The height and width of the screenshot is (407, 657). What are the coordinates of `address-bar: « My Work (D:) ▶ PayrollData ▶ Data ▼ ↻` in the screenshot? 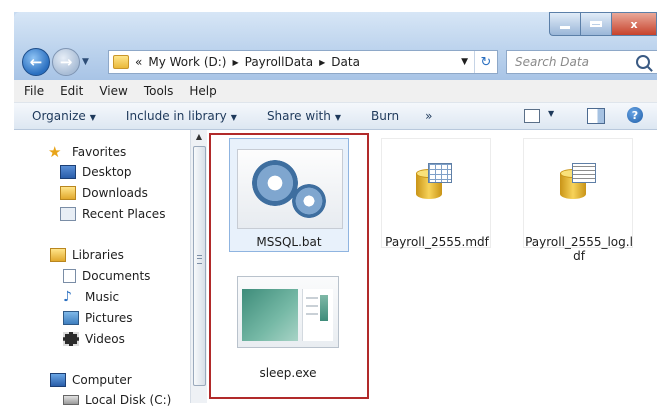 It's located at (303, 62).